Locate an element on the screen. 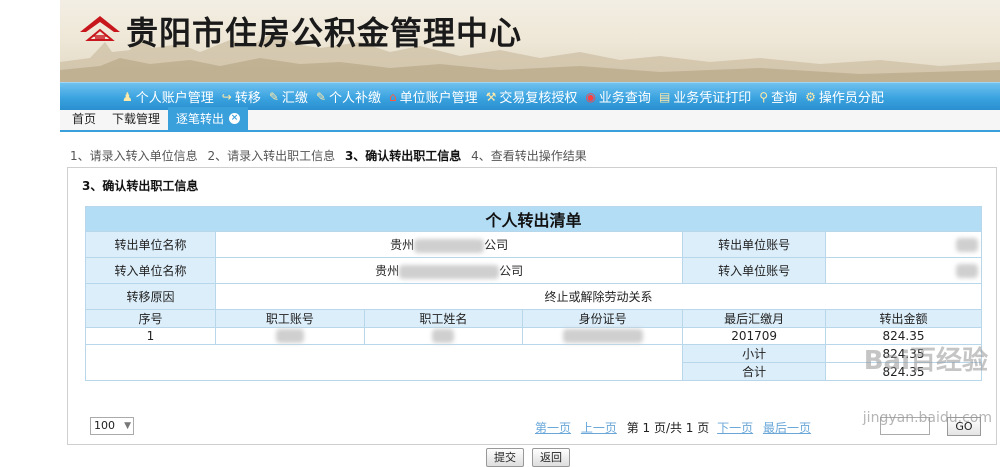 Image resolution: width=1000 pixels, height=467 pixels. nav-review-auth: ⚒ 交易复核授权 is located at coordinates (531, 97).